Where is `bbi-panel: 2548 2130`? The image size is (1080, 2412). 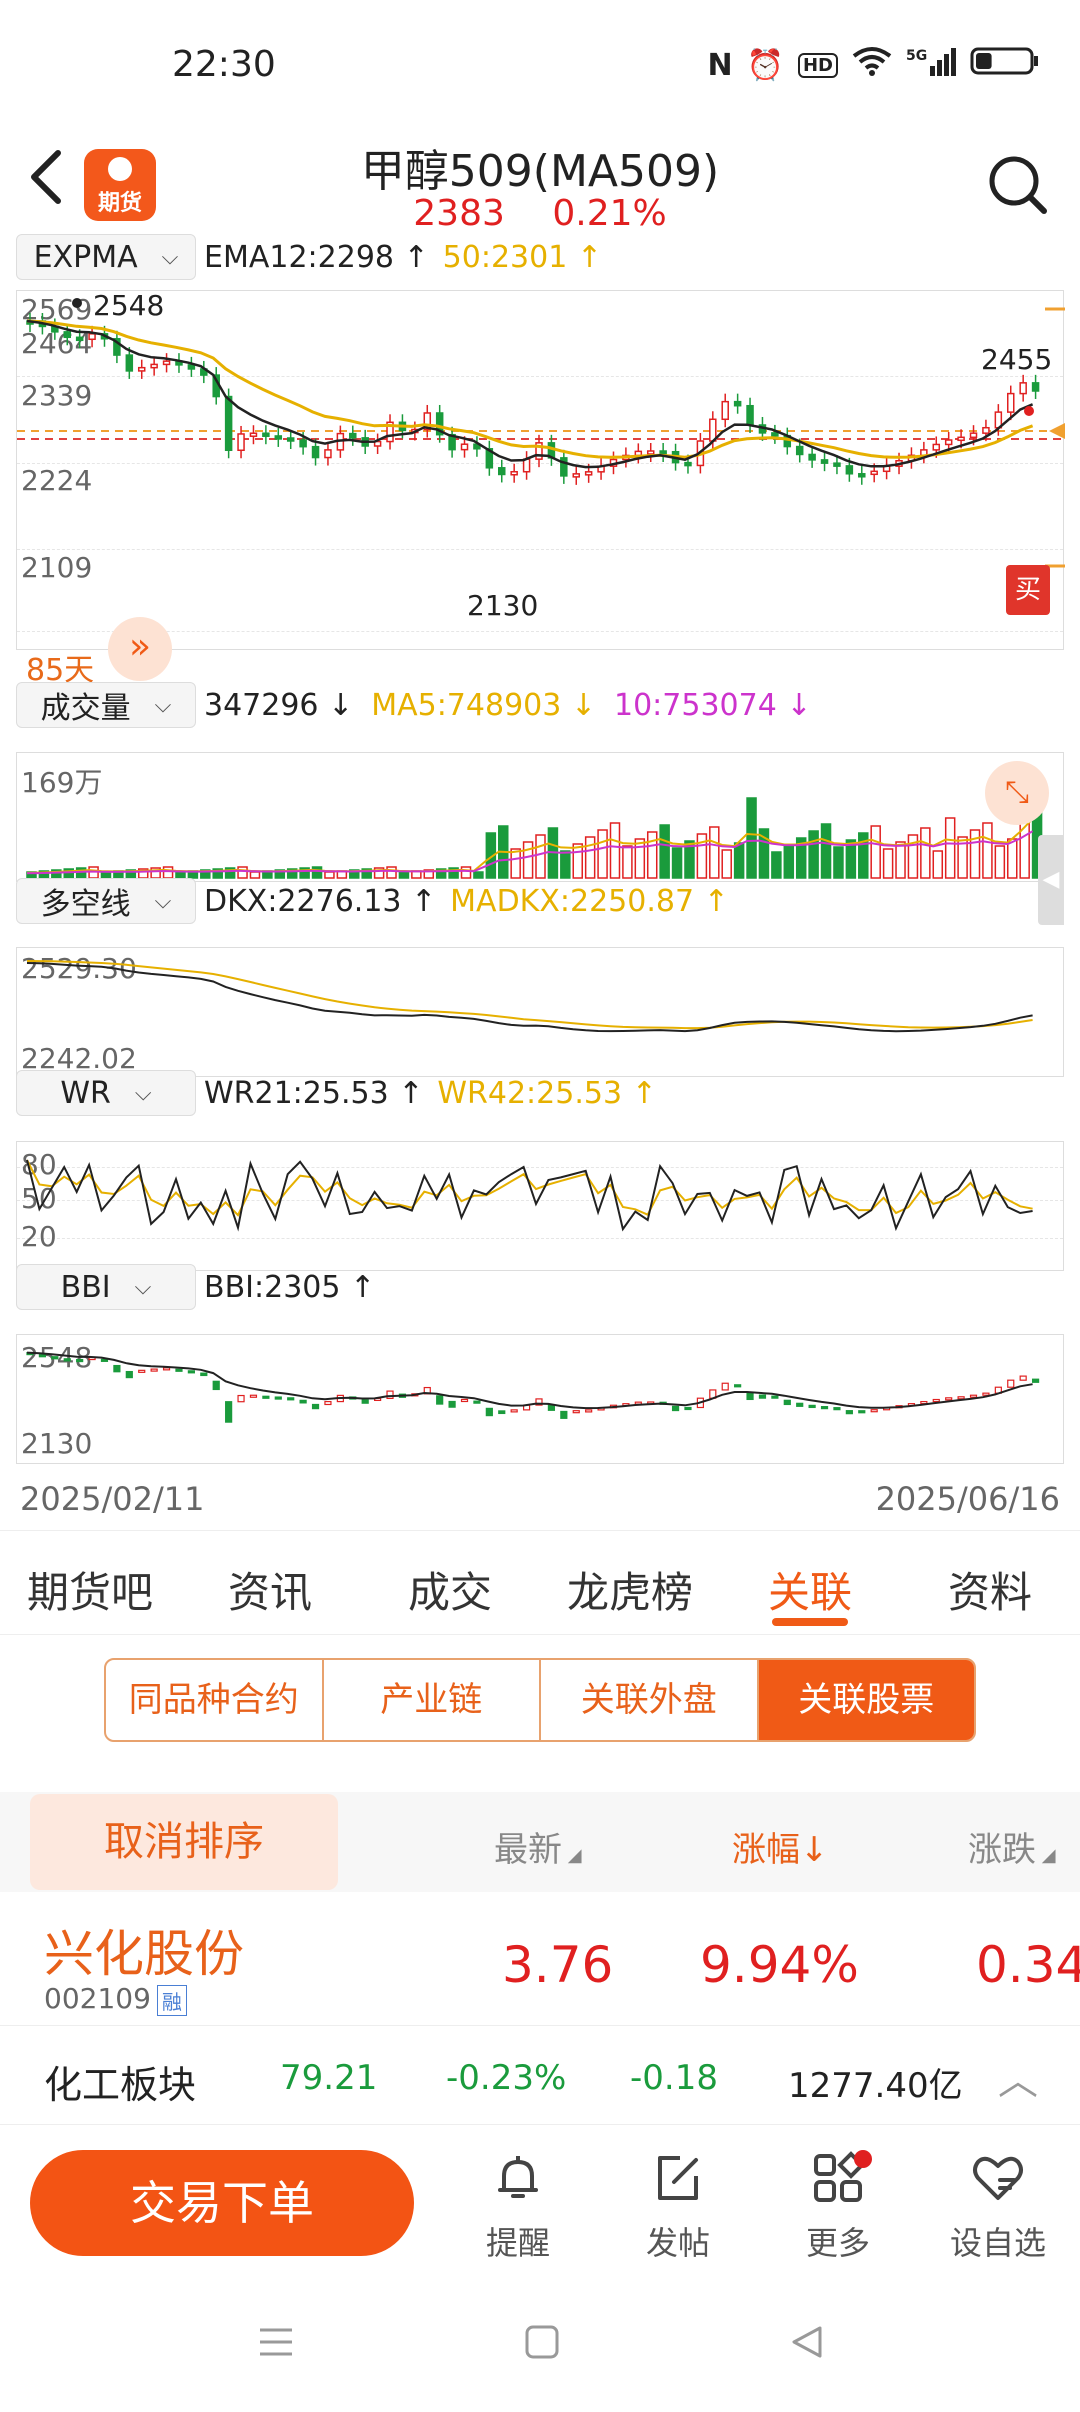
bbi-panel: 2548 2130 is located at coordinates (540, 1399).